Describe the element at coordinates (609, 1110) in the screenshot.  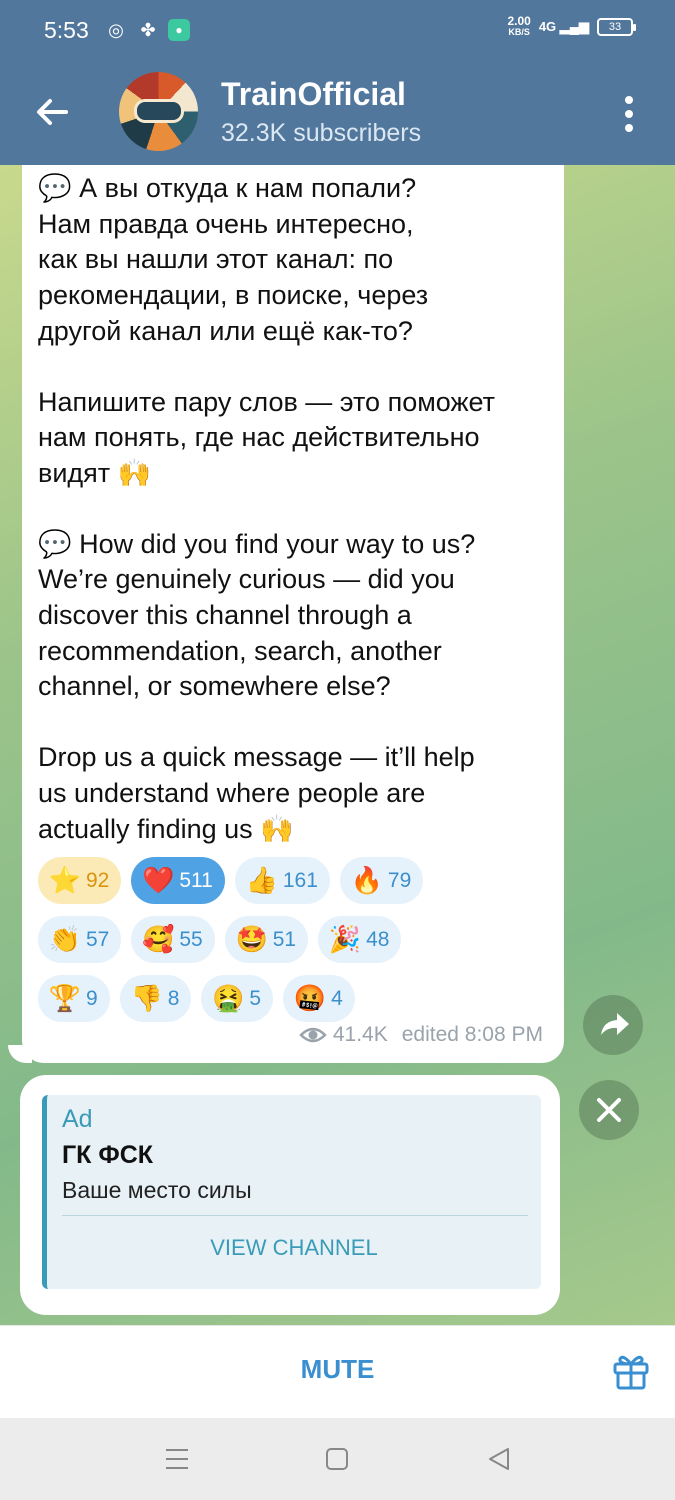
I see `close-icon` at that location.